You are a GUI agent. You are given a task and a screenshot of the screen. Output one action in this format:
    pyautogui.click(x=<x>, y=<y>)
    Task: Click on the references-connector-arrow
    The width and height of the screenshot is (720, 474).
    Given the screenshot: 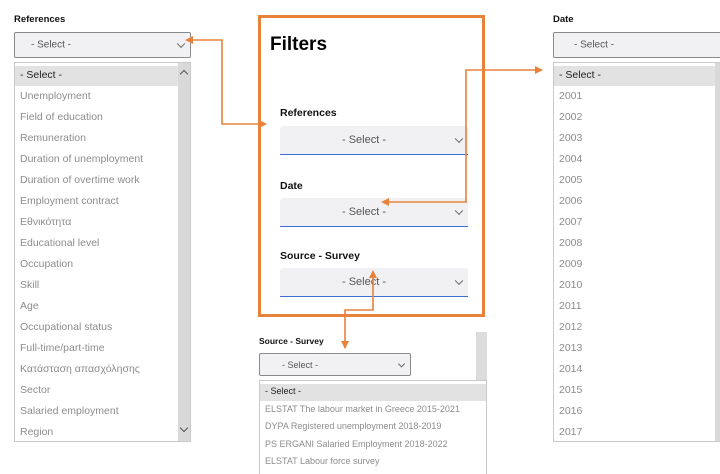 What is the action you would take?
    pyautogui.click(x=226, y=82)
    